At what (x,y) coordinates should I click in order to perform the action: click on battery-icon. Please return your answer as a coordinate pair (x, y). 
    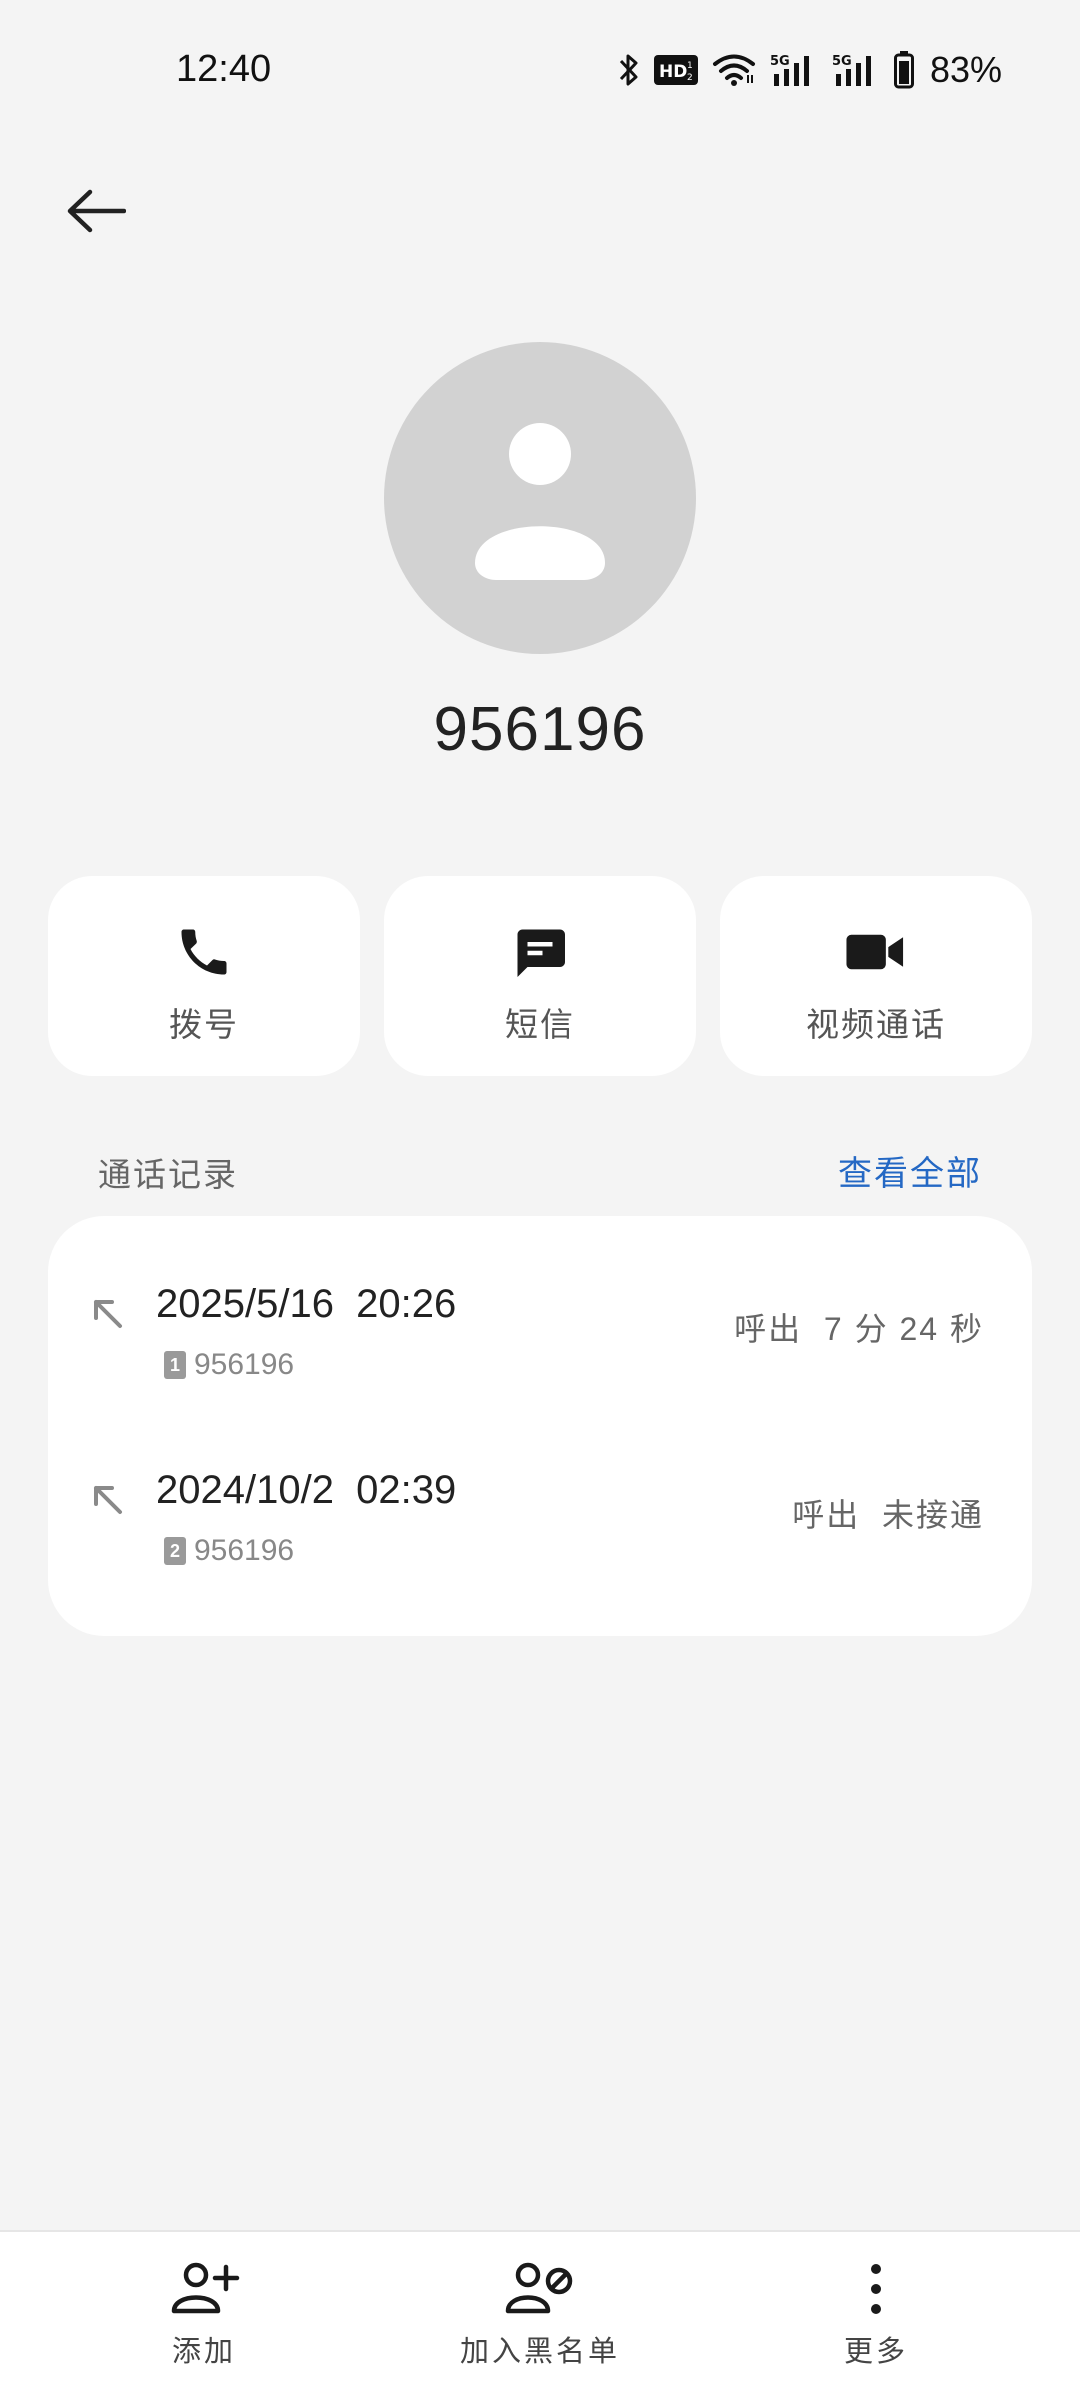
    Looking at the image, I should click on (903, 70).